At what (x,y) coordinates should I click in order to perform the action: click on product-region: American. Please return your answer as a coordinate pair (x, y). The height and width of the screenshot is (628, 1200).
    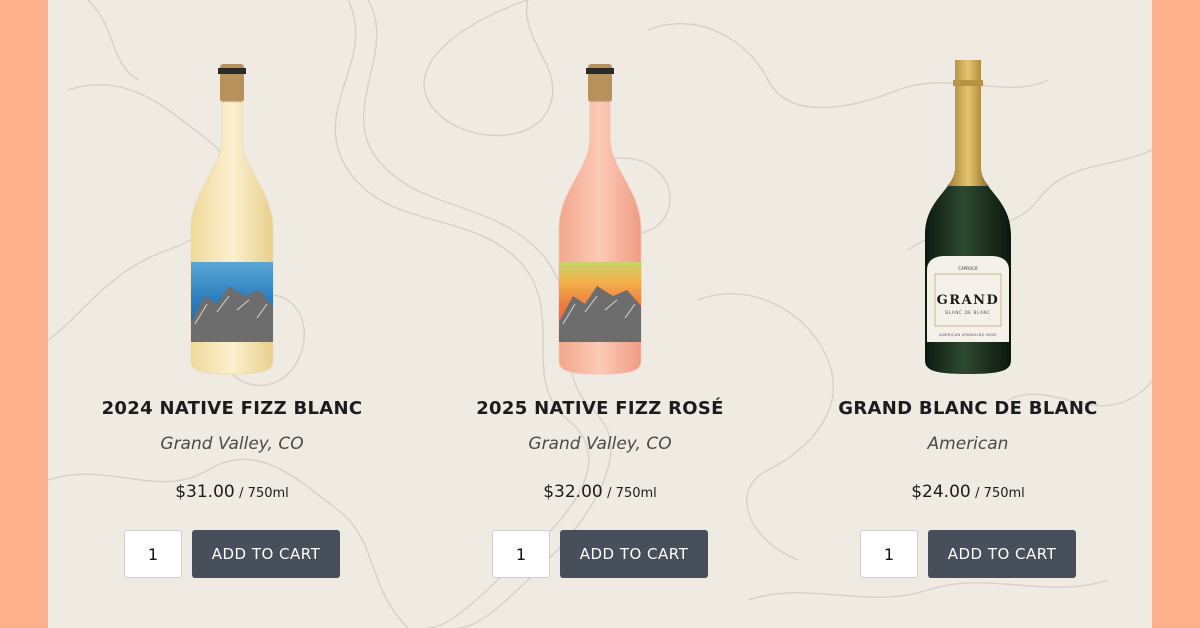
    Looking at the image, I should click on (968, 444).